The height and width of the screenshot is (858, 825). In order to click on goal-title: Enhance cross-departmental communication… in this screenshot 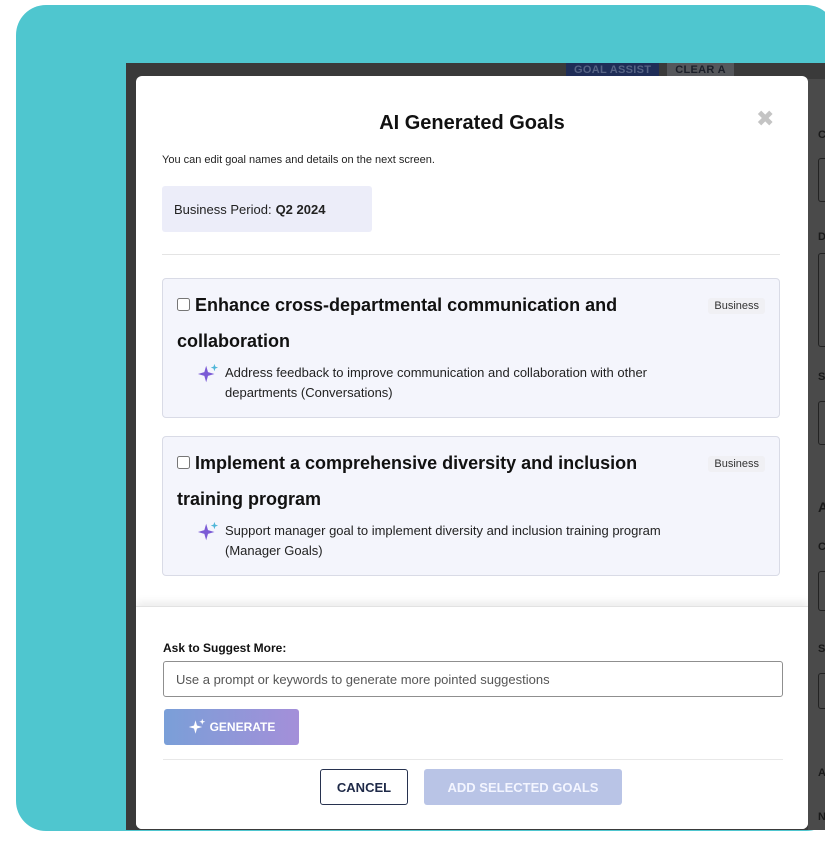, I will do `click(397, 323)`.